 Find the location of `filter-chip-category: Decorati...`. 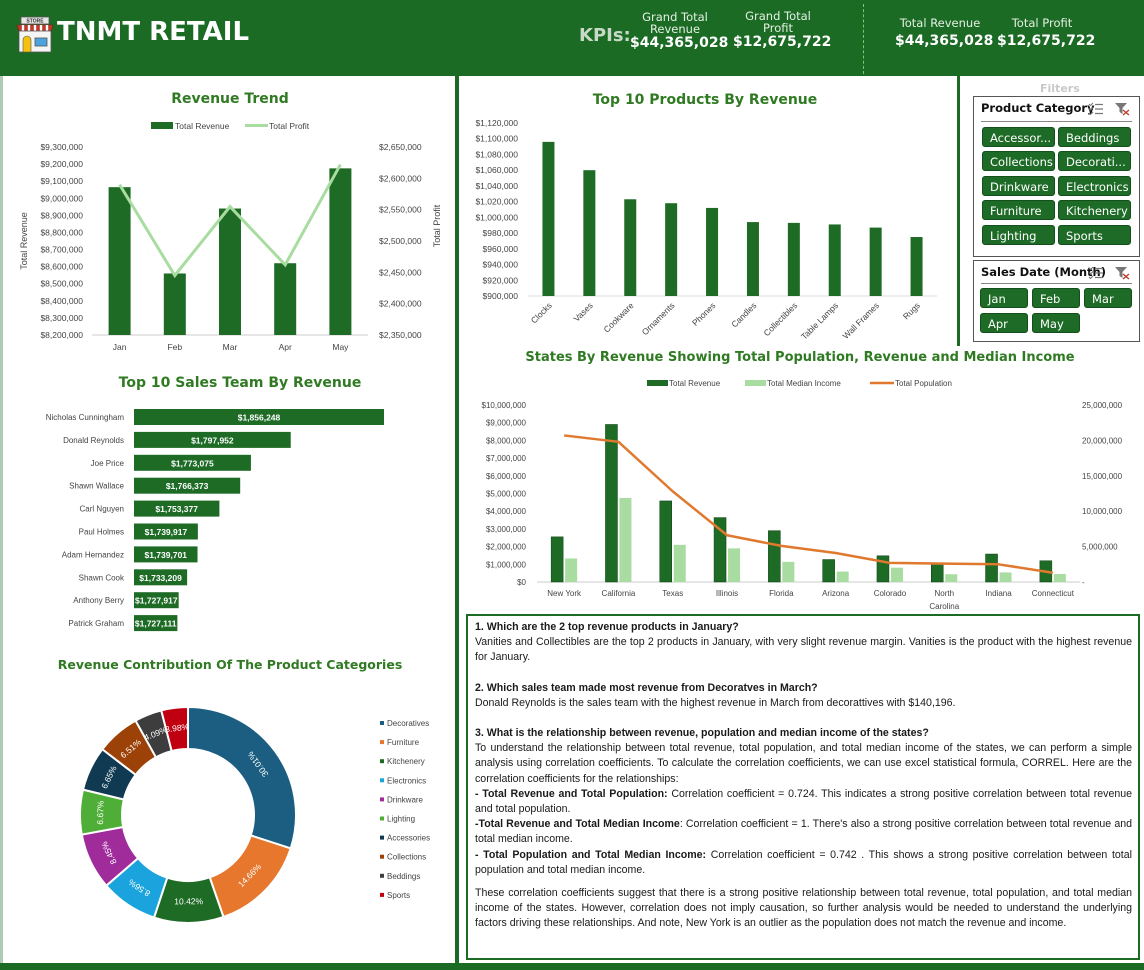

filter-chip-category: Decorati... is located at coordinates (1094, 161).